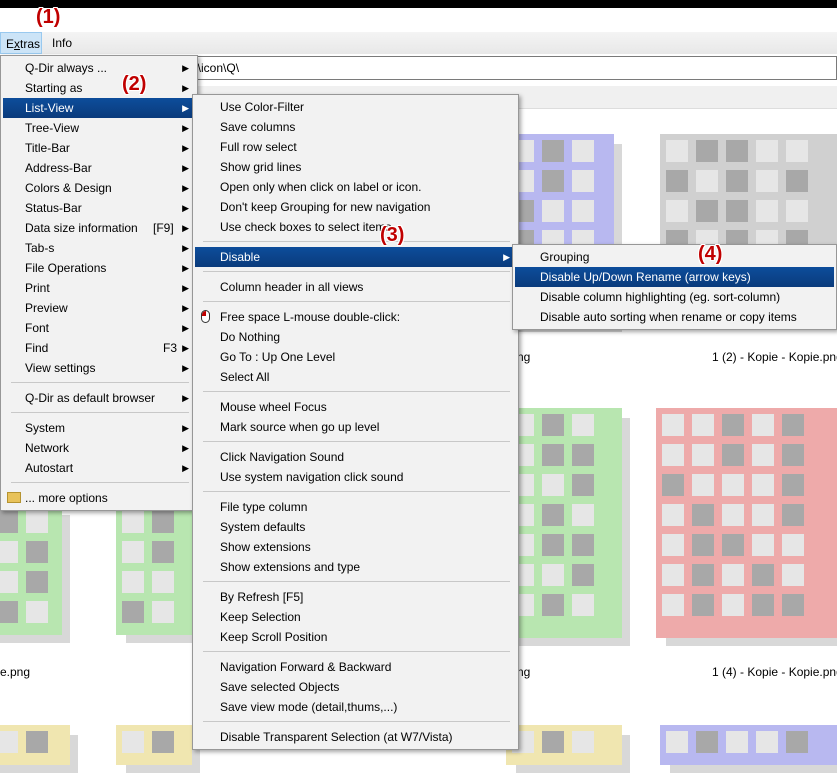  I want to click on listview-menu-item: Use system navigation click sound, so click(355, 477).